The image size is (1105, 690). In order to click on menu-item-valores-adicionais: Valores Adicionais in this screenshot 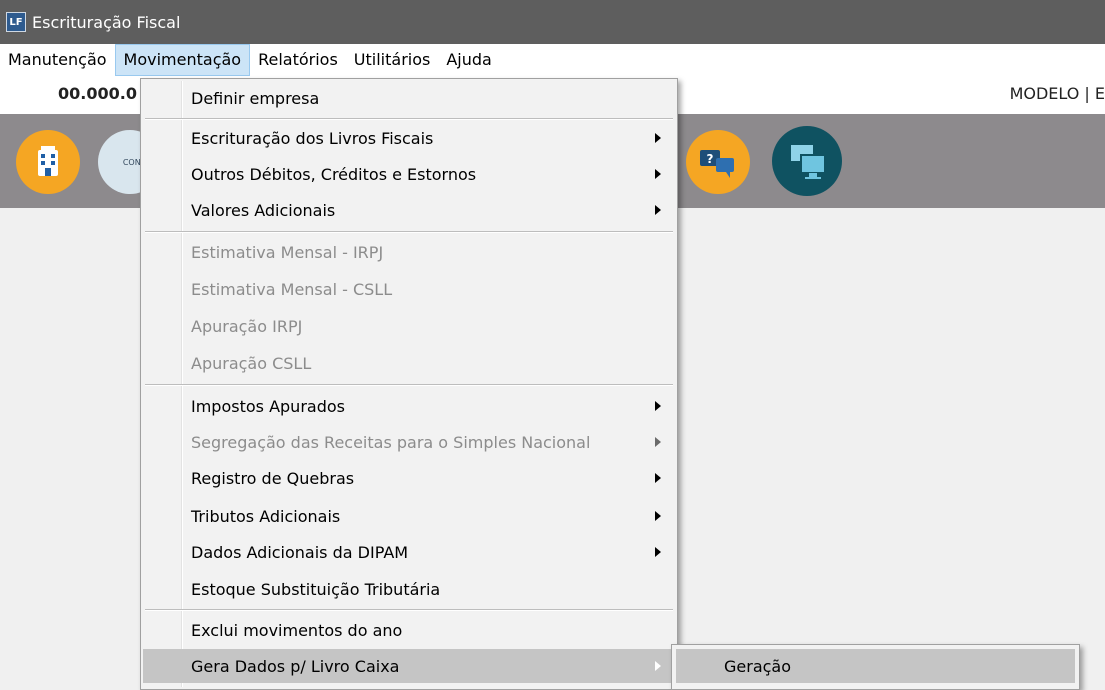, I will do `click(409, 210)`.